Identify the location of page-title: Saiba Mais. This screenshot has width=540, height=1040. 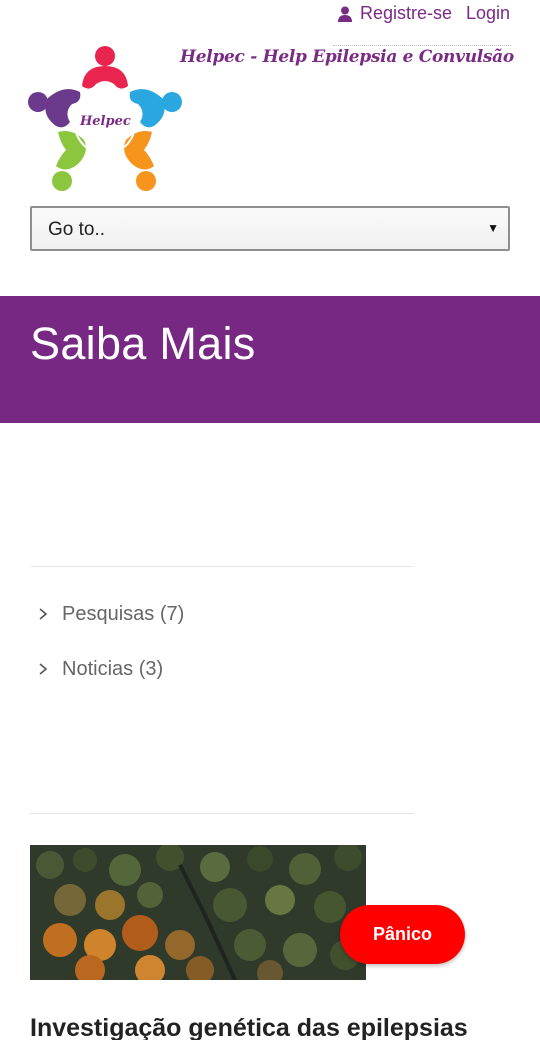
(143, 343).